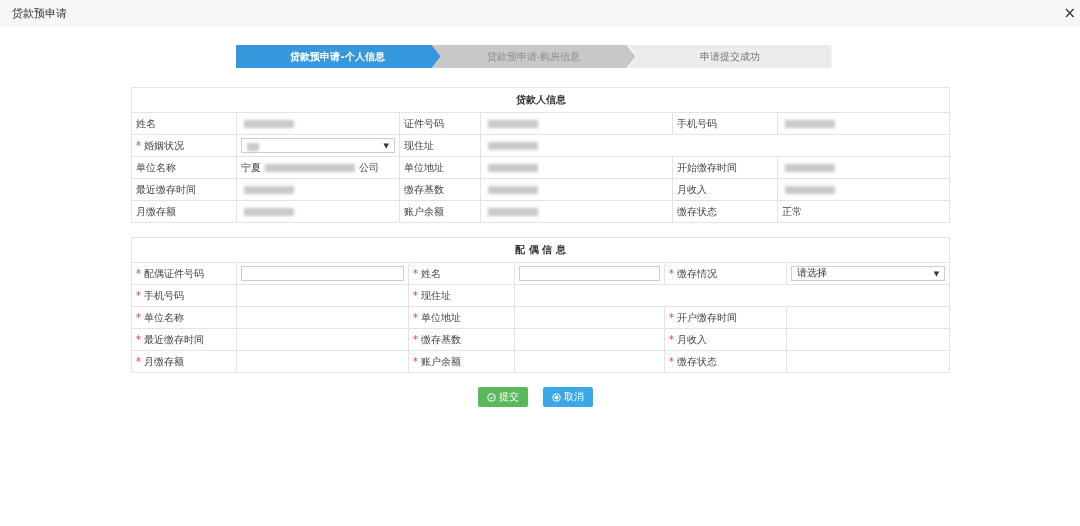 This screenshot has height=526, width=1080. I want to click on field-label: 月缴存额, so click(156, 211).